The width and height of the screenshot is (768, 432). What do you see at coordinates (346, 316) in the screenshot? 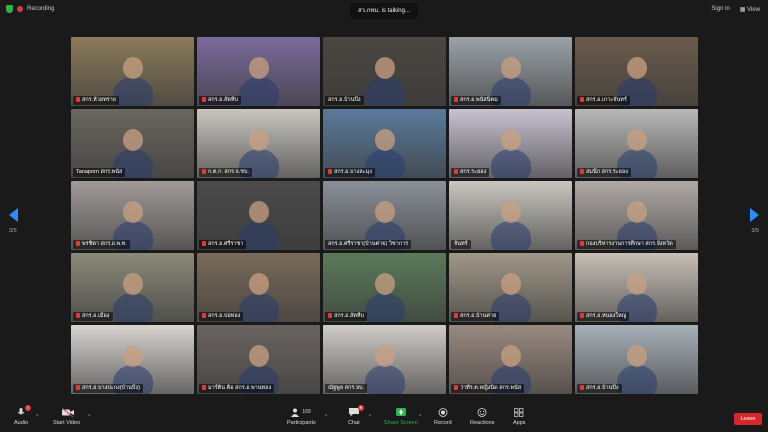
I see `participant-name-label: สกร.อ.สัตหีบ` at bounding box center [346, 316].